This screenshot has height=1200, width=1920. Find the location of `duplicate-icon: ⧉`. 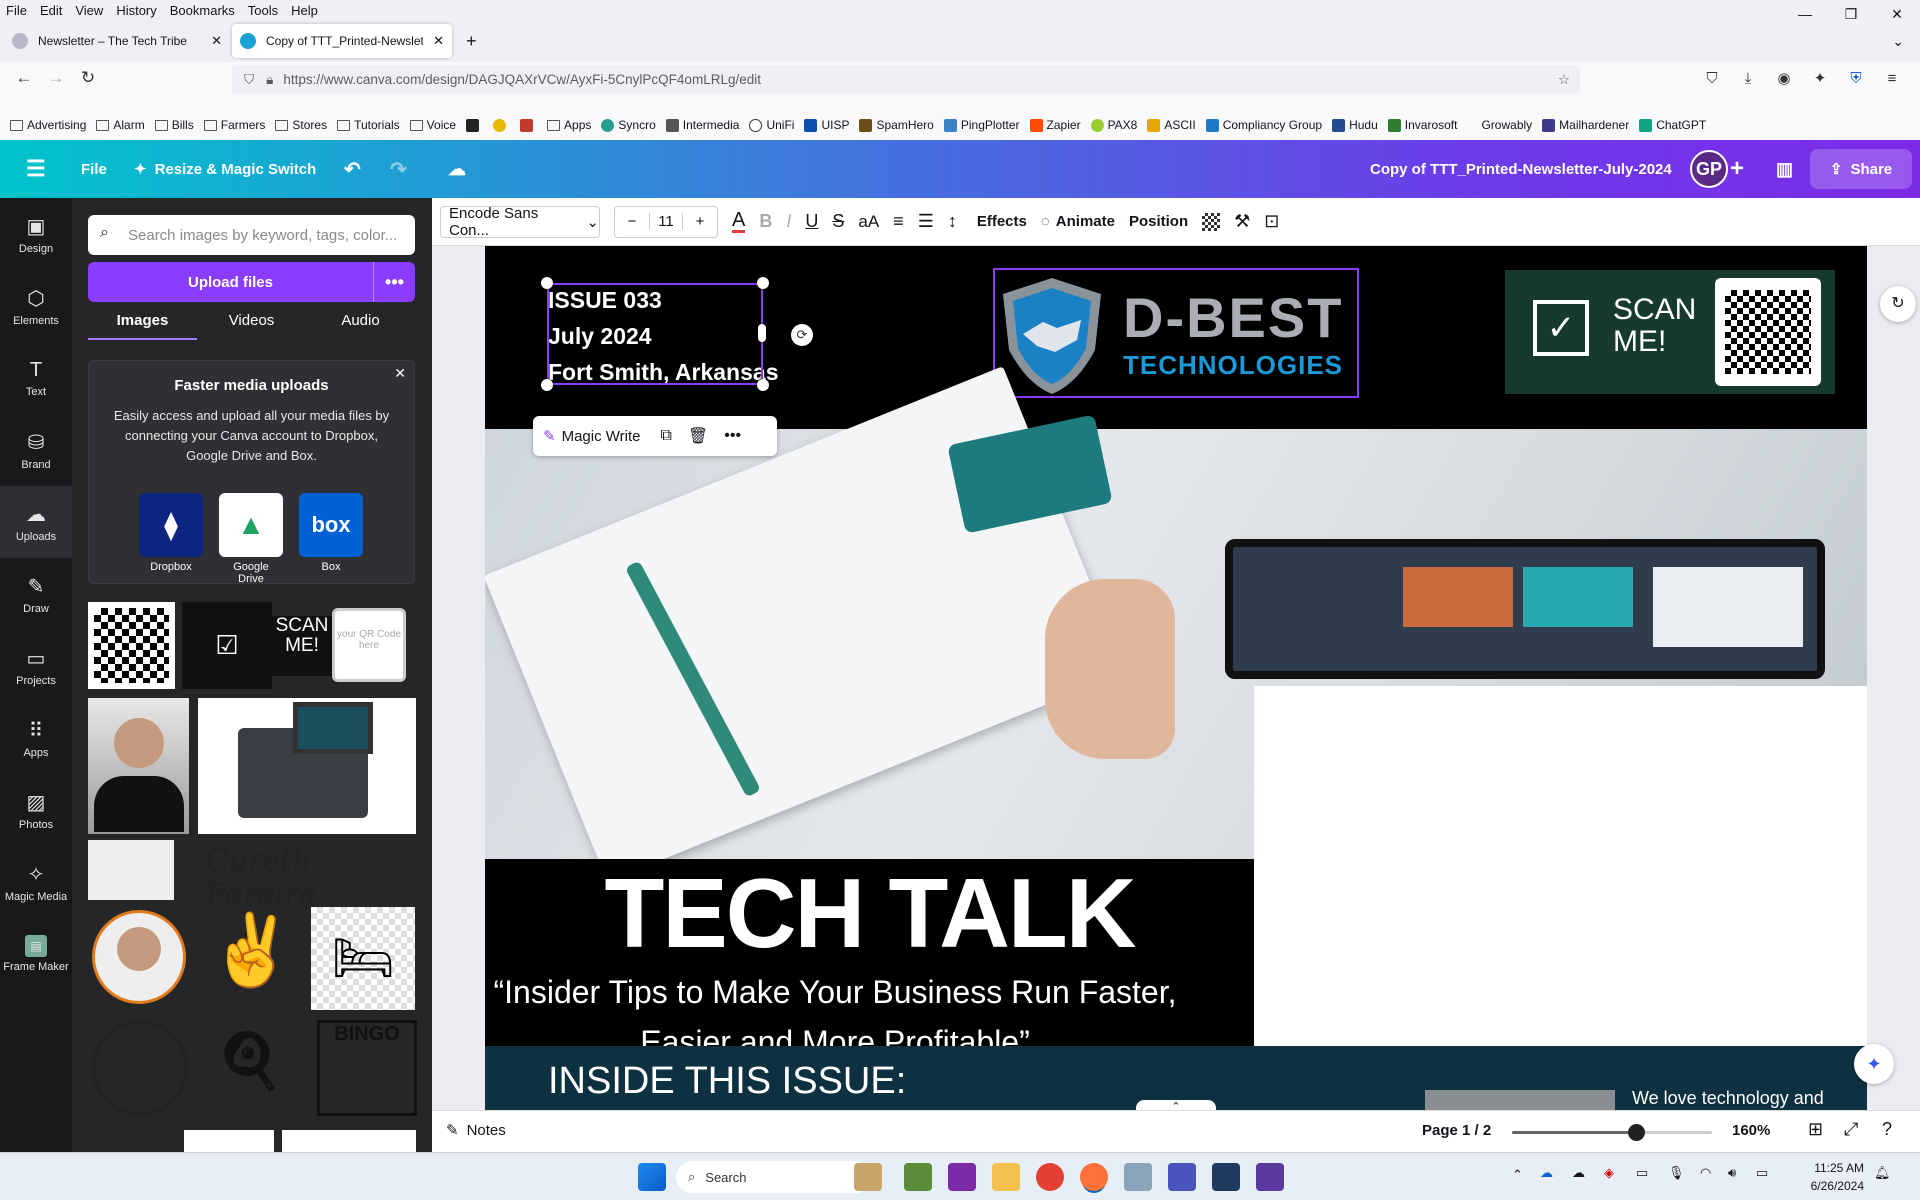

duplicate-icon: ⧉ is located at coordinates (665, 436).